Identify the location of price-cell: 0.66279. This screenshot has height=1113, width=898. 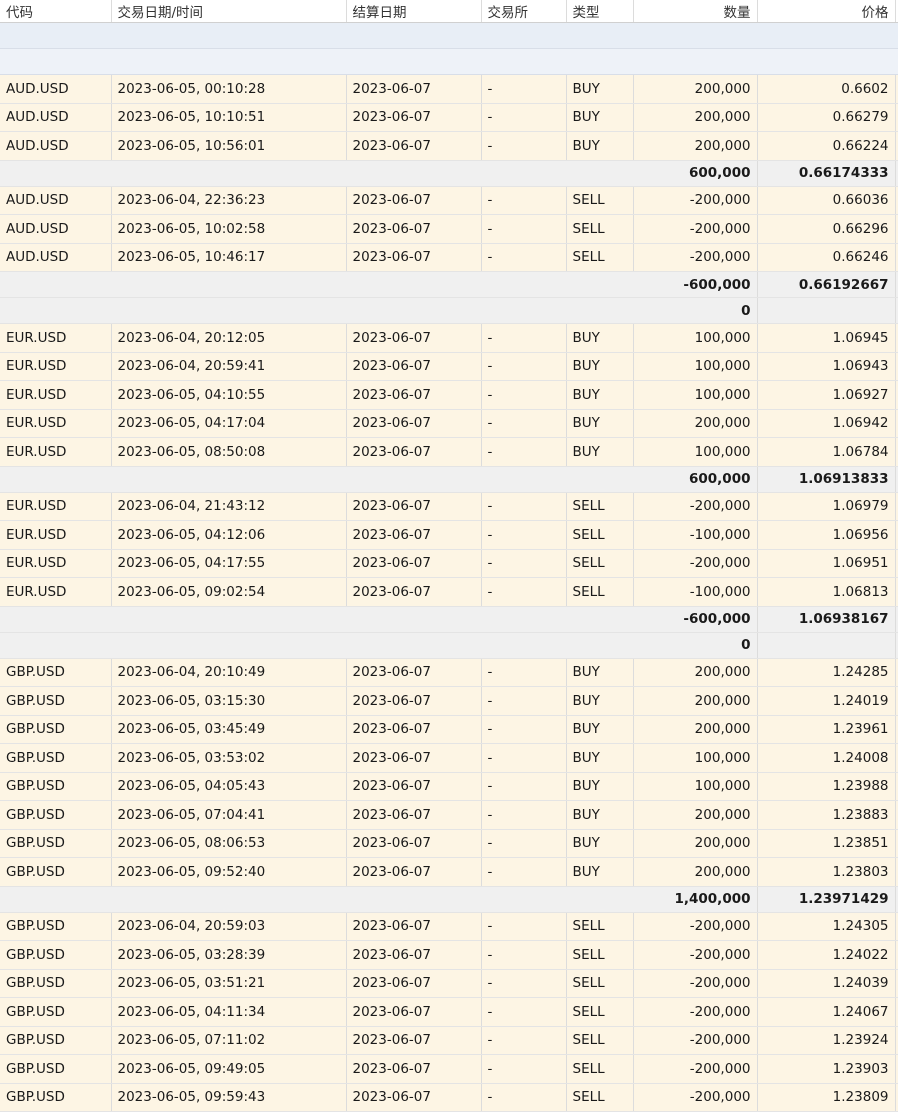
(826, 117).